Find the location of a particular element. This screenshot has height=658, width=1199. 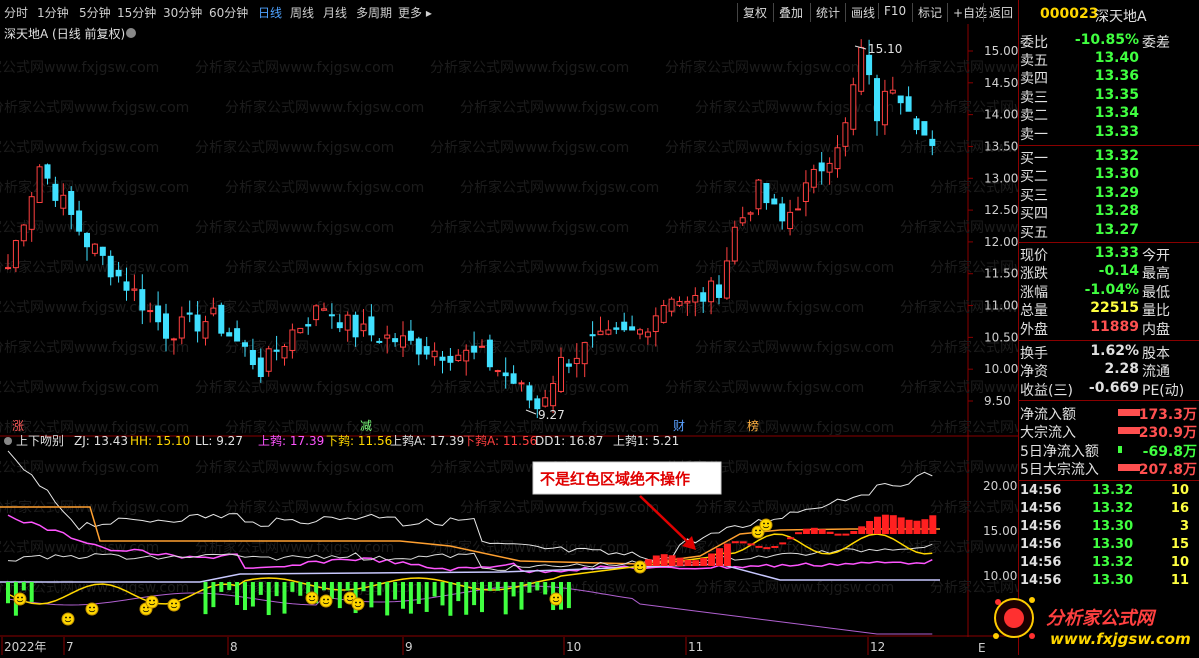

period-tab: 分时 is located at coordinates (16, 12).